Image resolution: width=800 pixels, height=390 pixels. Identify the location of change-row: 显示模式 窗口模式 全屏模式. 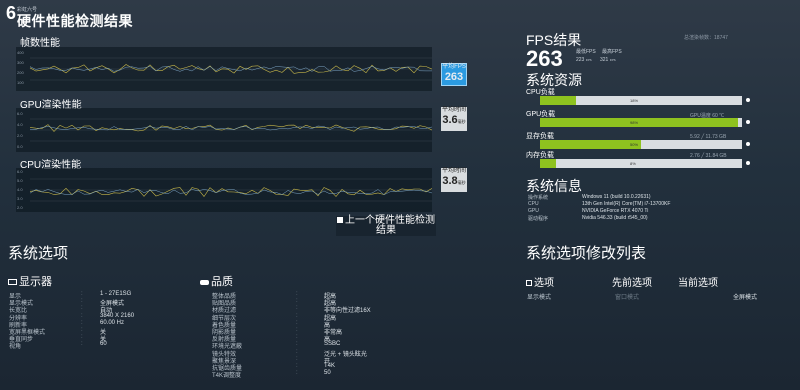
(642, 298).